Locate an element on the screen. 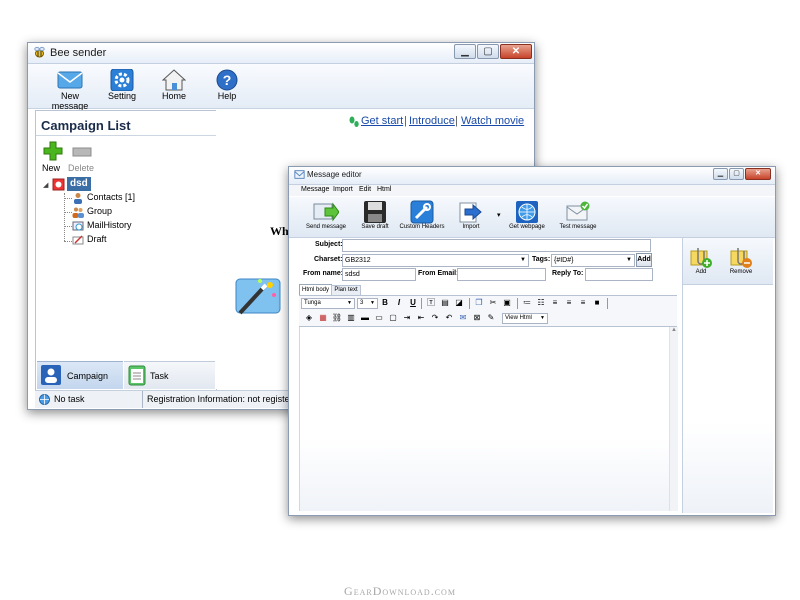 This screenshot has height=600, width=800. draft-label: Draft is located at coordinates (97, 239).